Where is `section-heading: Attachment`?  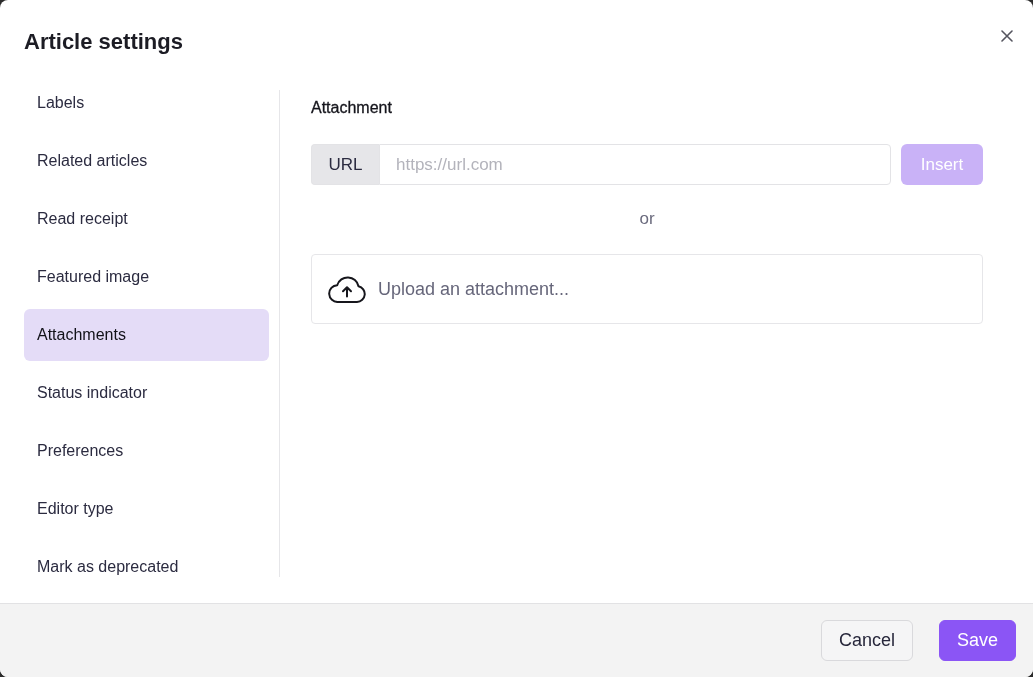
section-heading: Attachment is located at coordinates (352, 108).